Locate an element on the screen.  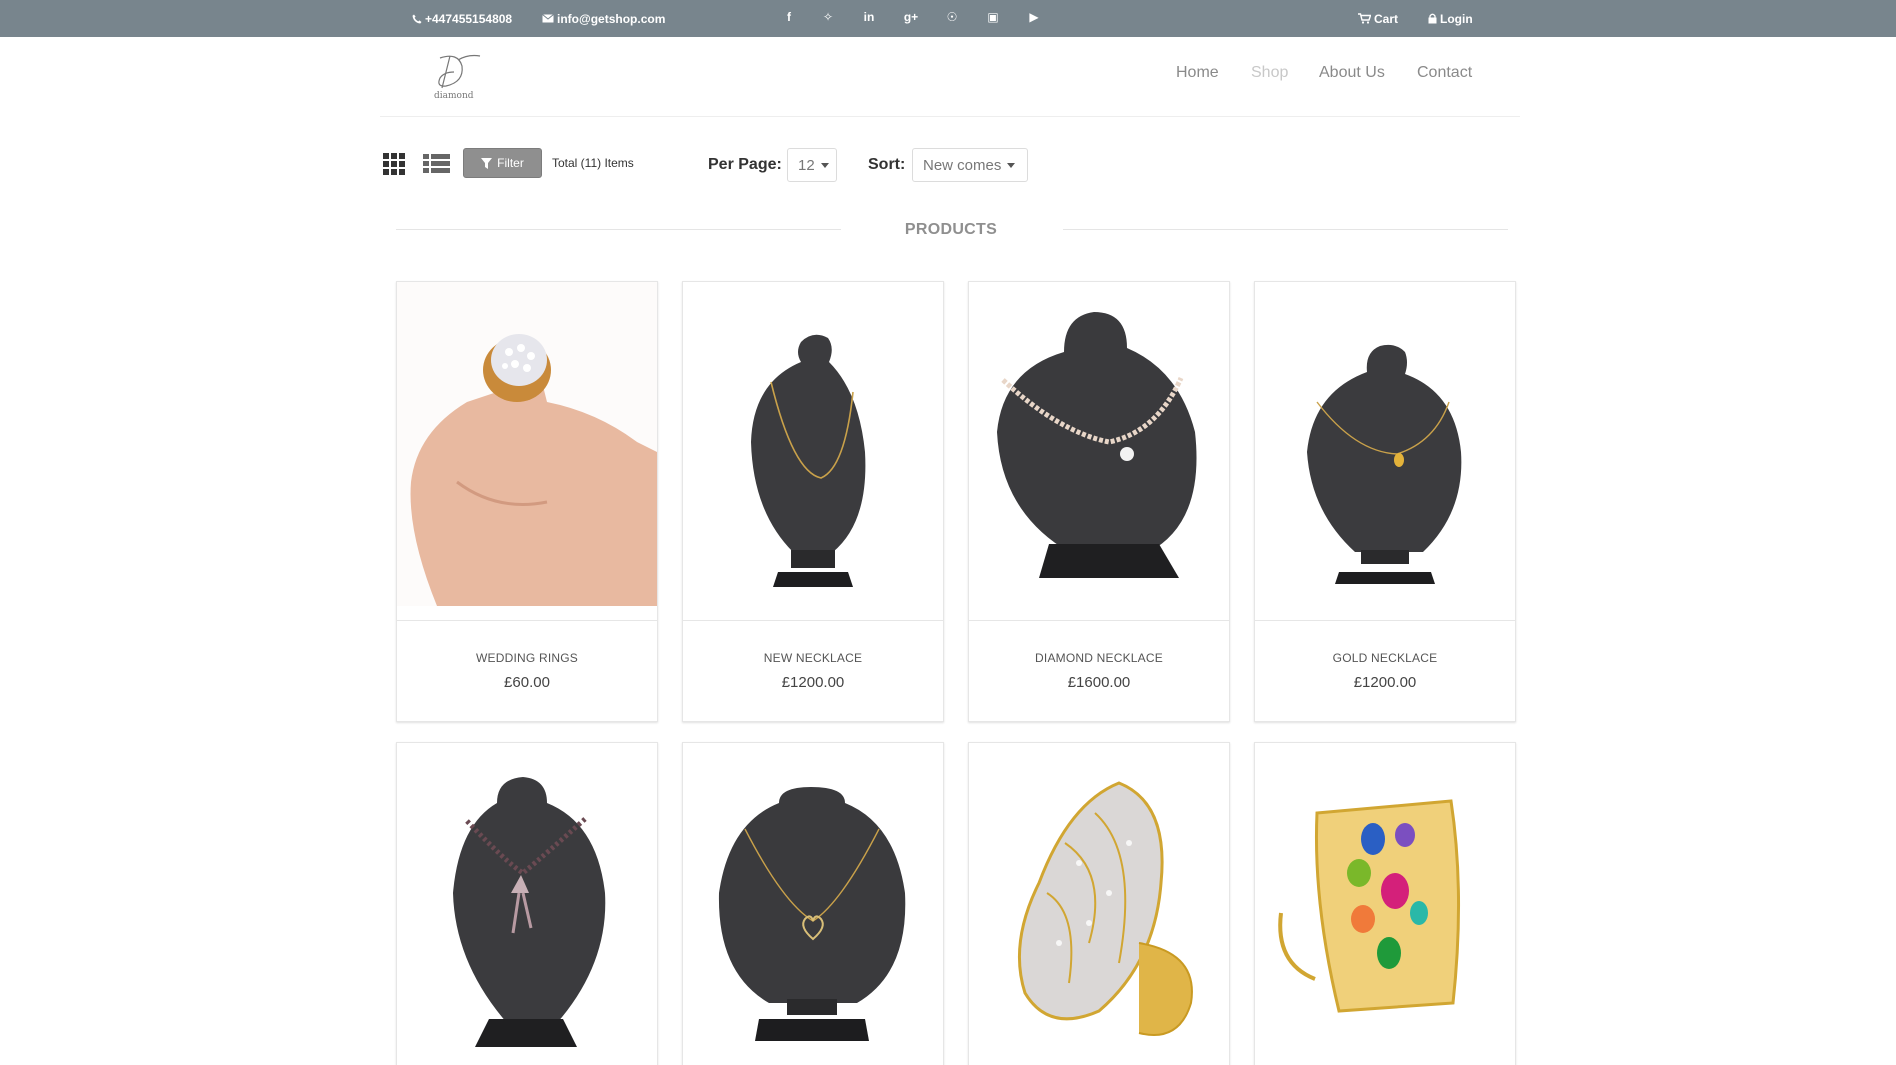
product-name: DIAMOND NECKLACE is located at coordinates (1099, 658).